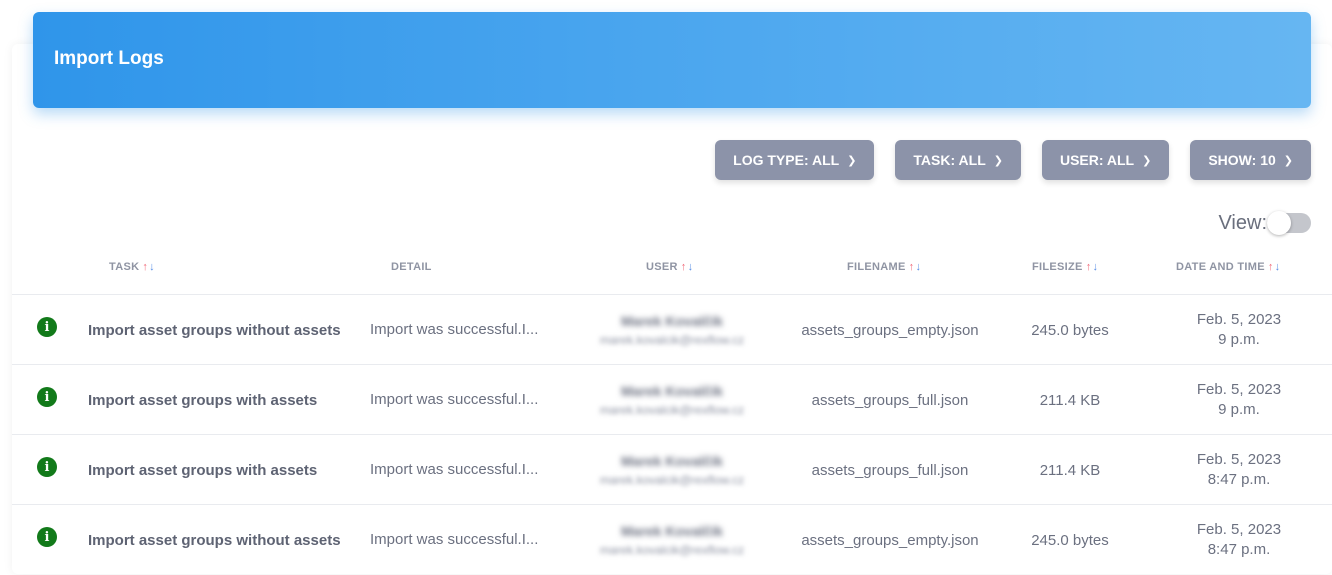 The height and width of the screenshot is (575, 1332). I want to click on column-header-user: USER ↑↓, so click(669, 267).